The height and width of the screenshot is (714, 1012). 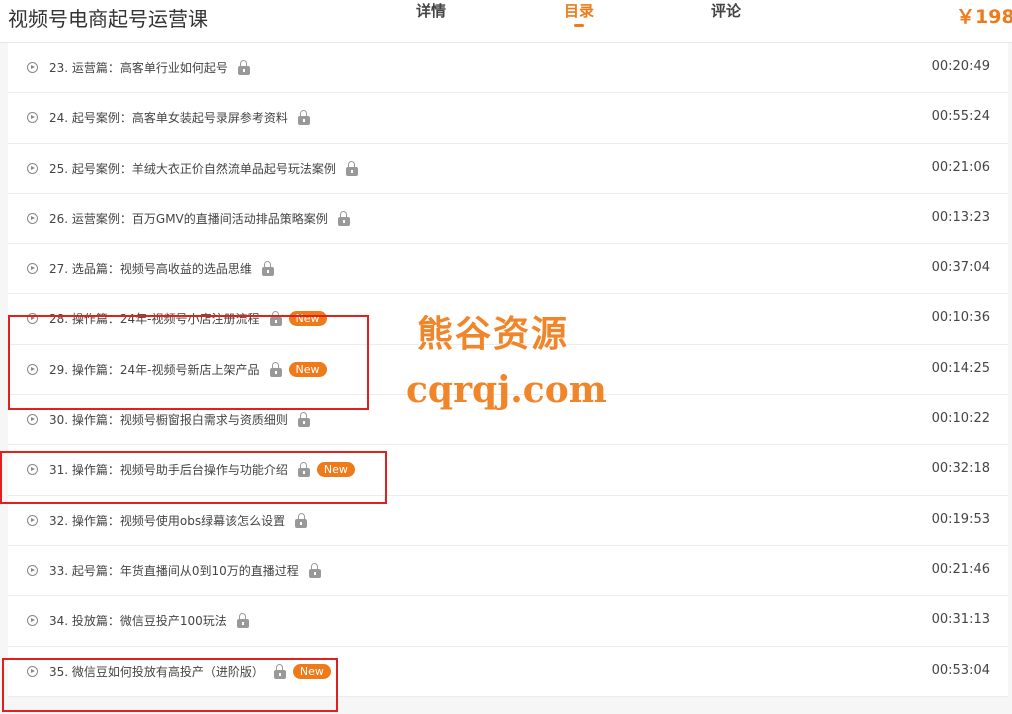 I want to click on lesson-duration: 00:31:13, so click(x=960, y=620).